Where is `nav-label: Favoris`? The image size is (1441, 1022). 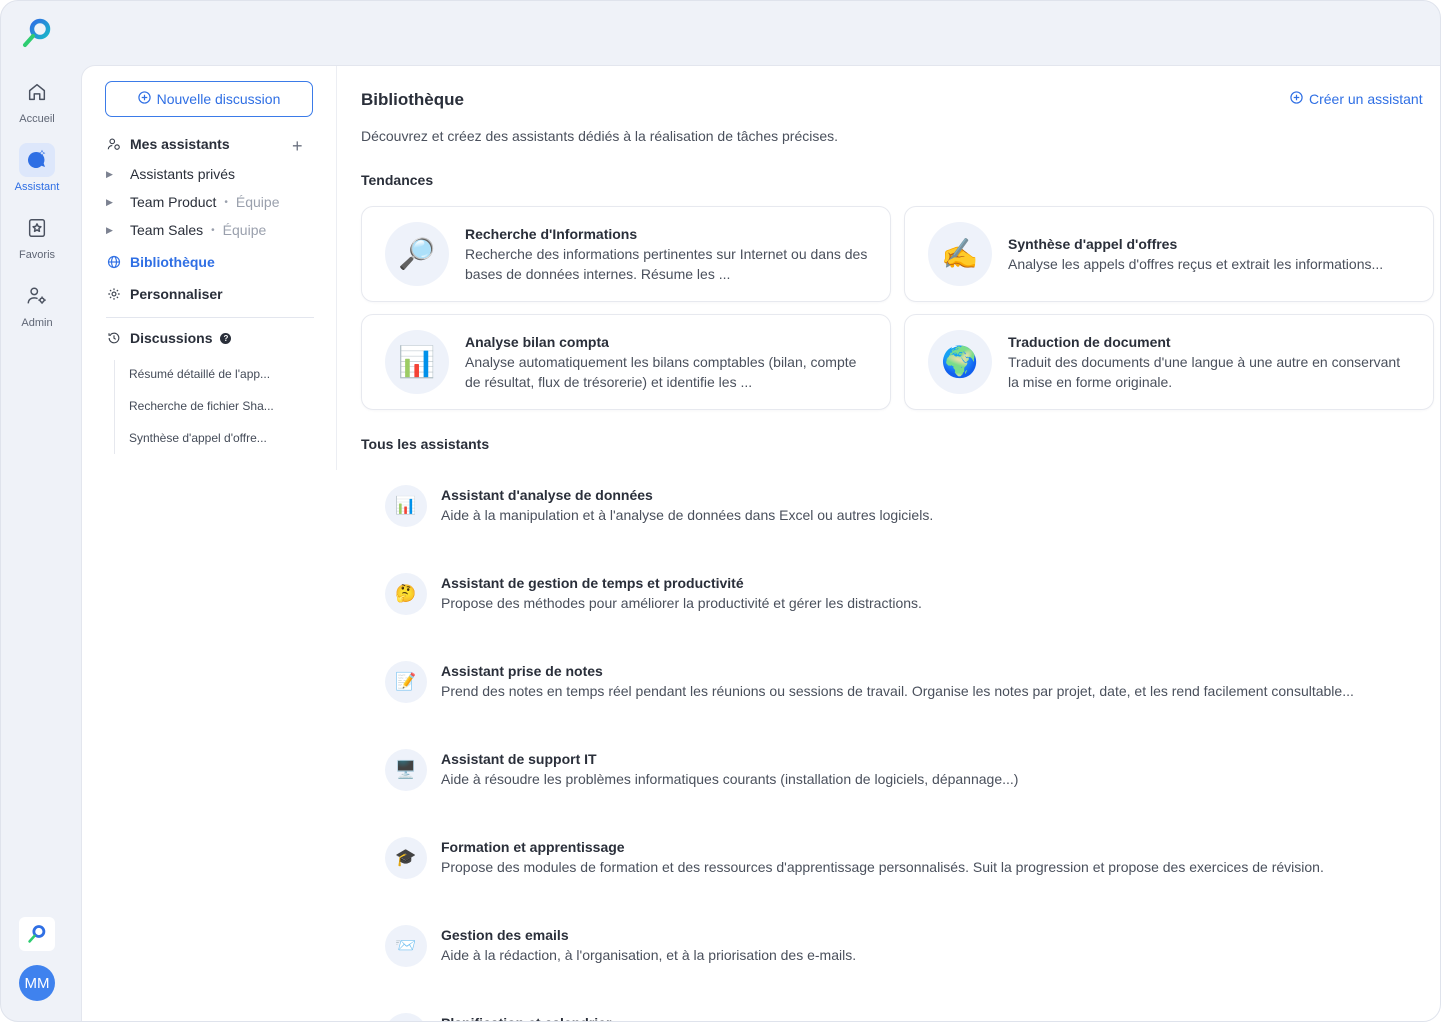
nav-label: Favoris is located at coordinates (37, 255).